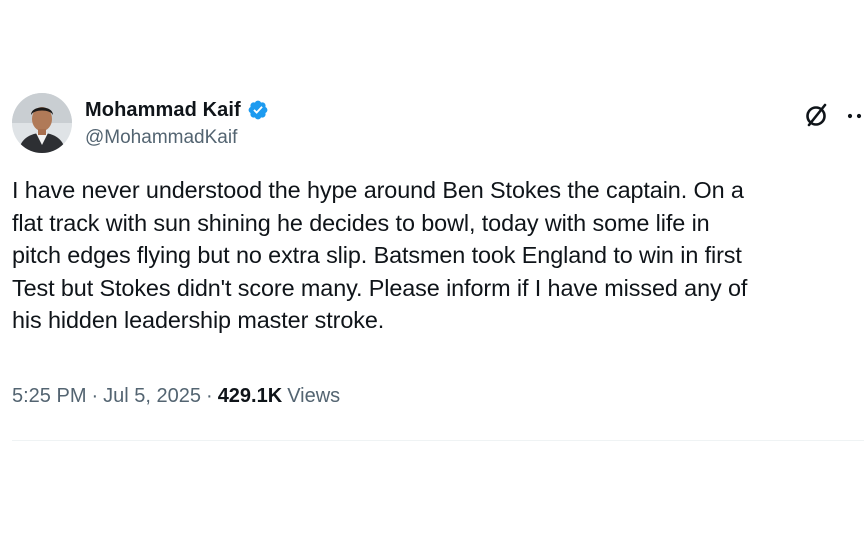 This screenshot has width=864, height=540. Describe the element at coordinates (49, 396) in the screenshot. I see `tweet-time: 5:25 PM` at that location.